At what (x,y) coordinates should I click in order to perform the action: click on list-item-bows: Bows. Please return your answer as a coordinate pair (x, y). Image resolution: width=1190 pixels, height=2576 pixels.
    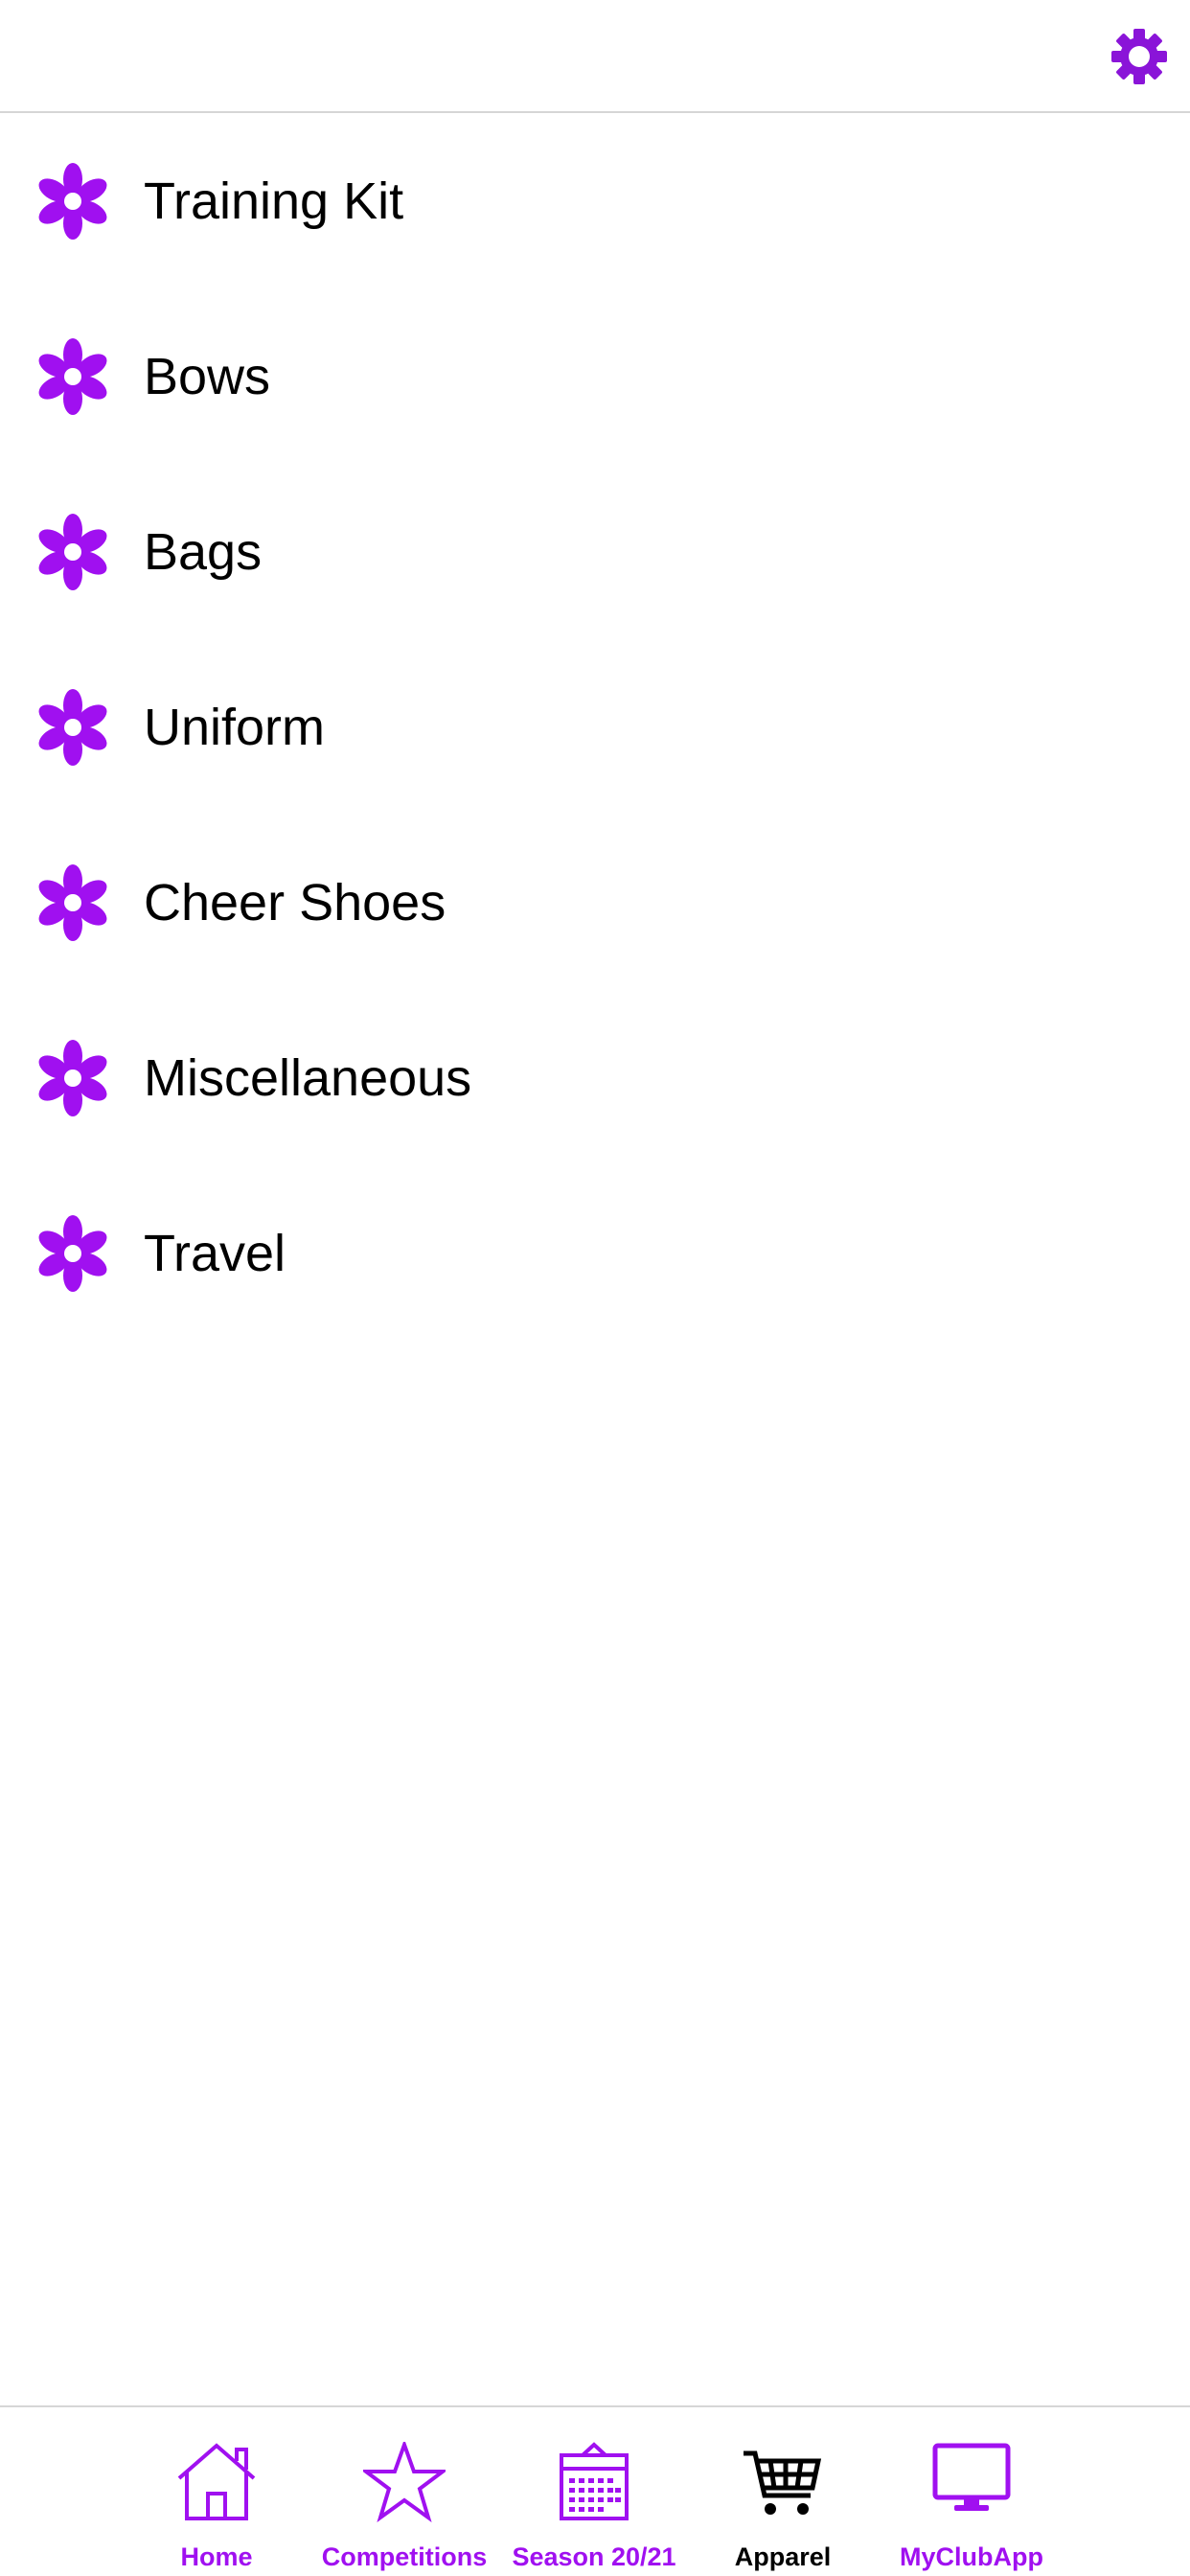
    Looking at the image, I should click on (595, 376).